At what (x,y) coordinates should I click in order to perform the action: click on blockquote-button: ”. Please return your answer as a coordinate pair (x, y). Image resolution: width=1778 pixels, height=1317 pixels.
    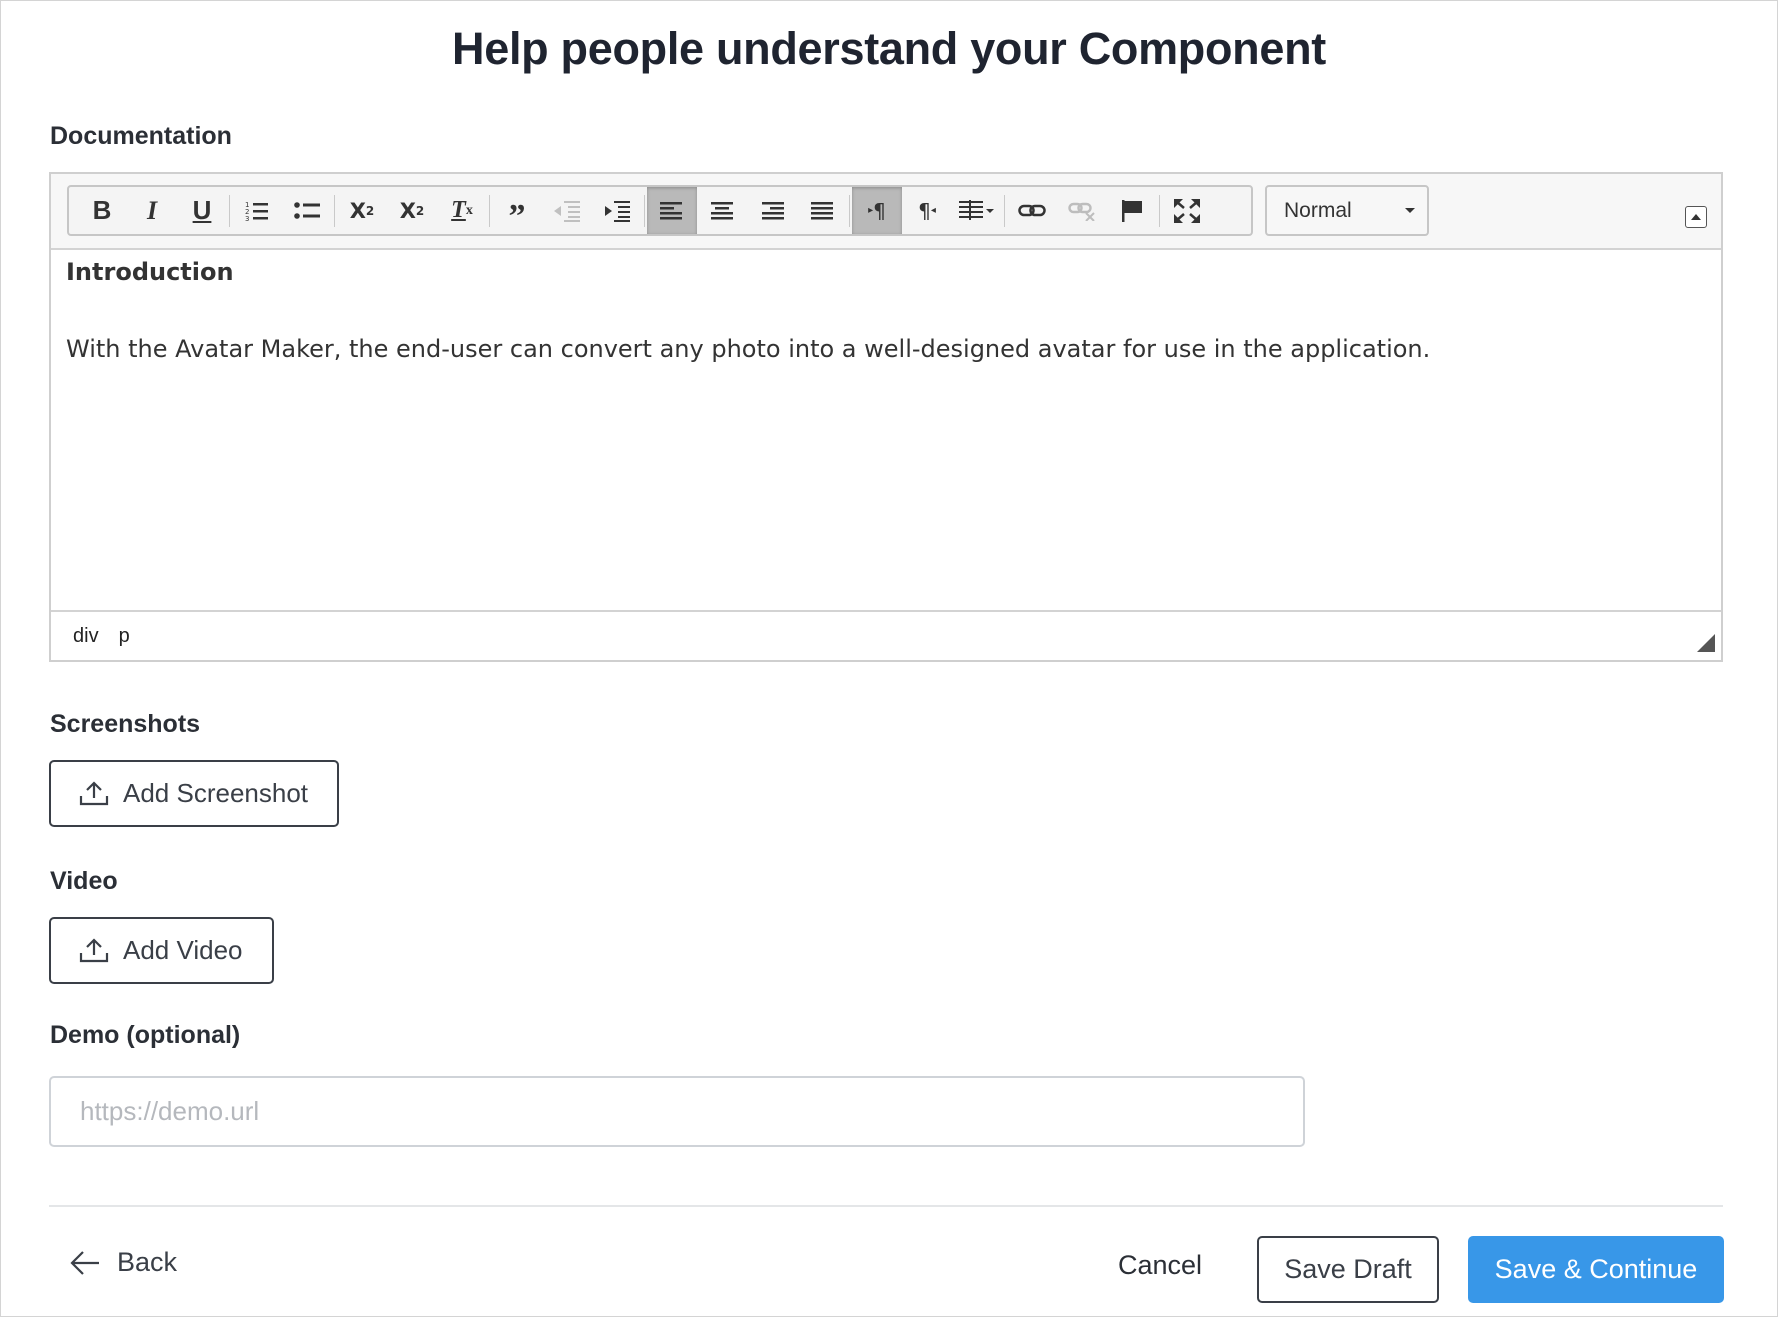
    Looking at the image, I should click on (517, 211).